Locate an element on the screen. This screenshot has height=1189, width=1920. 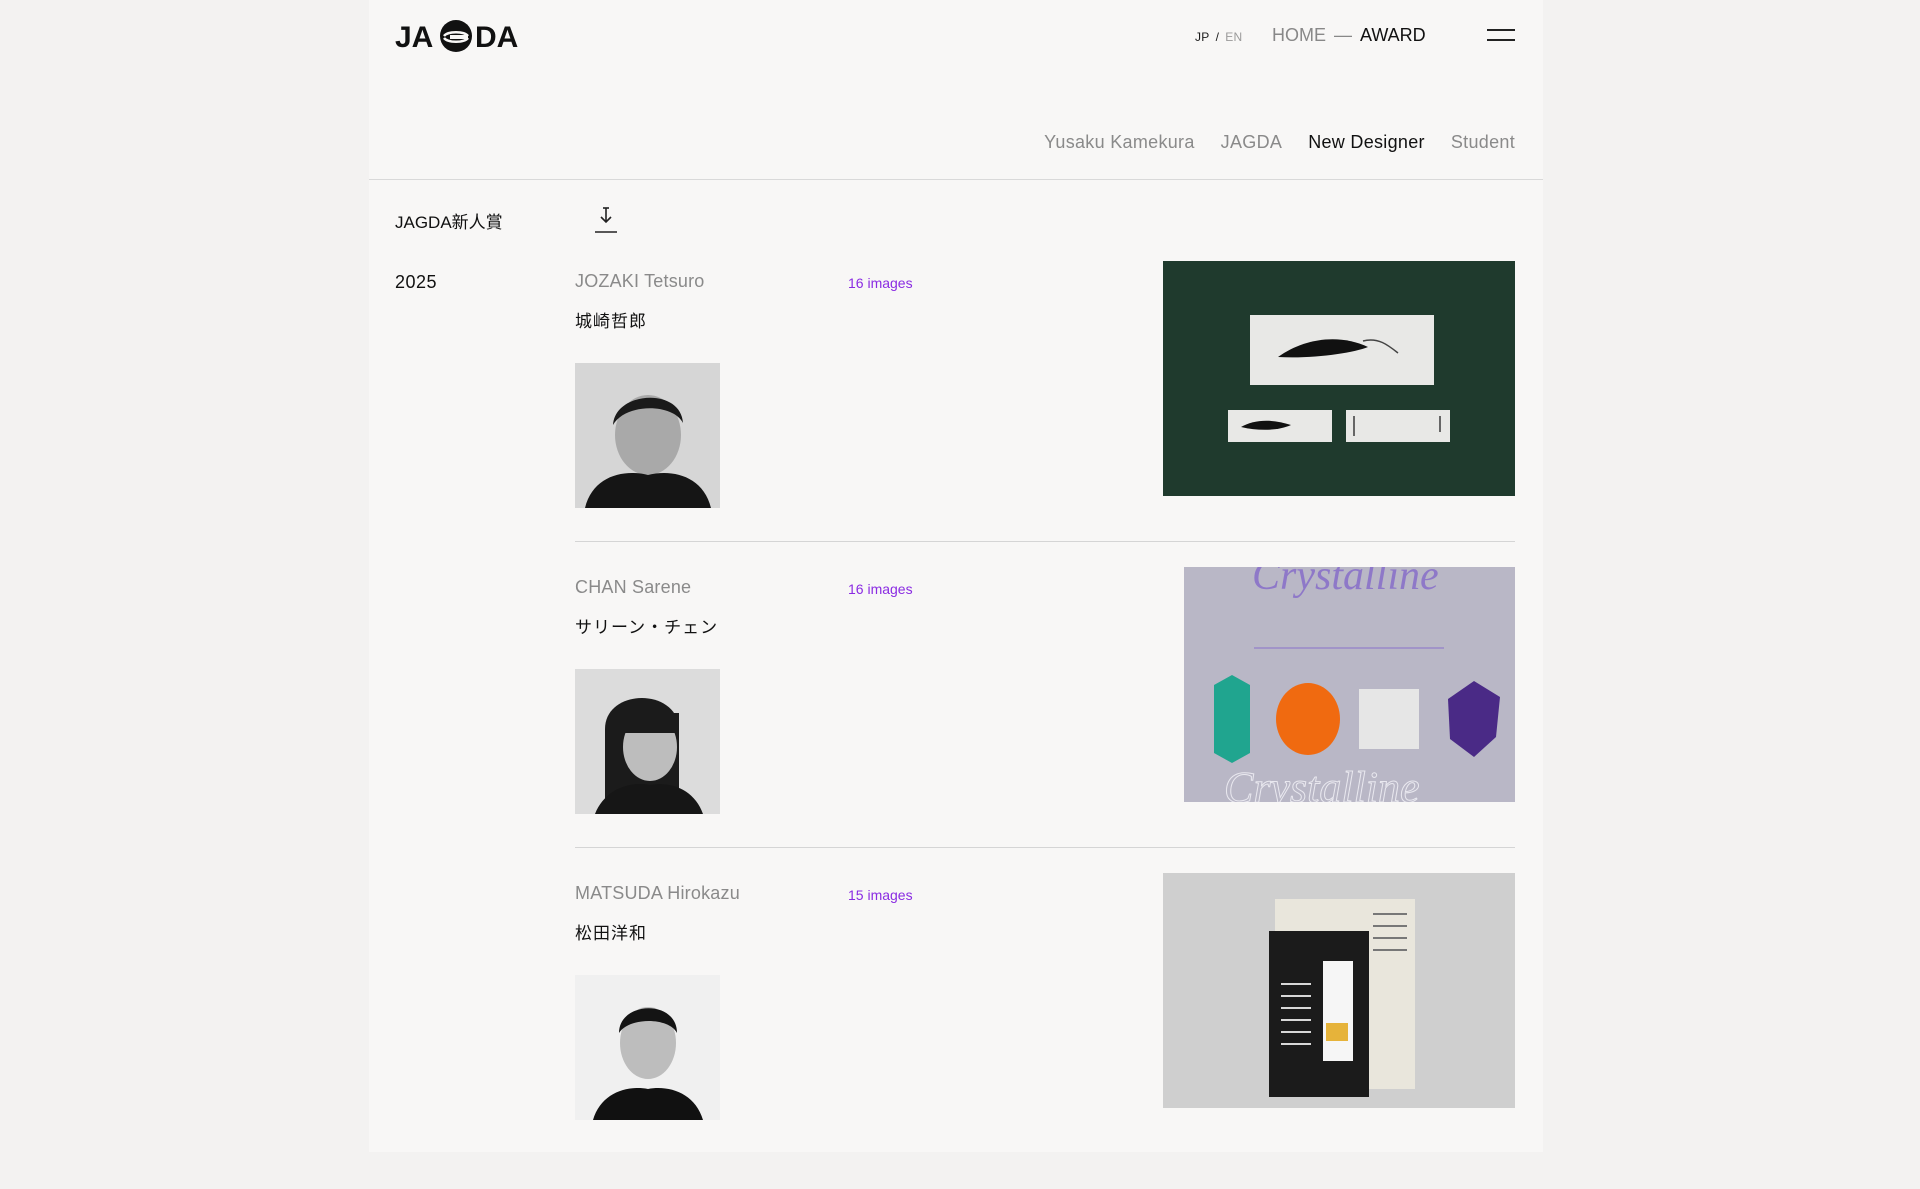
download-icon is located at coordinates (606, 220).